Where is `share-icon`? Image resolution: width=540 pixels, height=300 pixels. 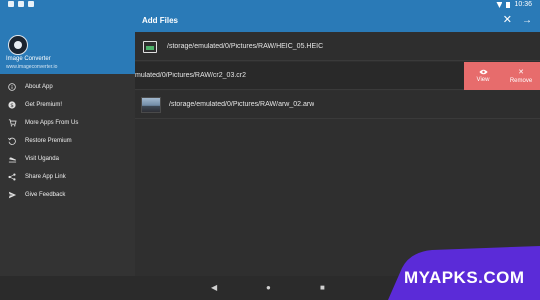
share-icon is located at coordinates (12, 177).